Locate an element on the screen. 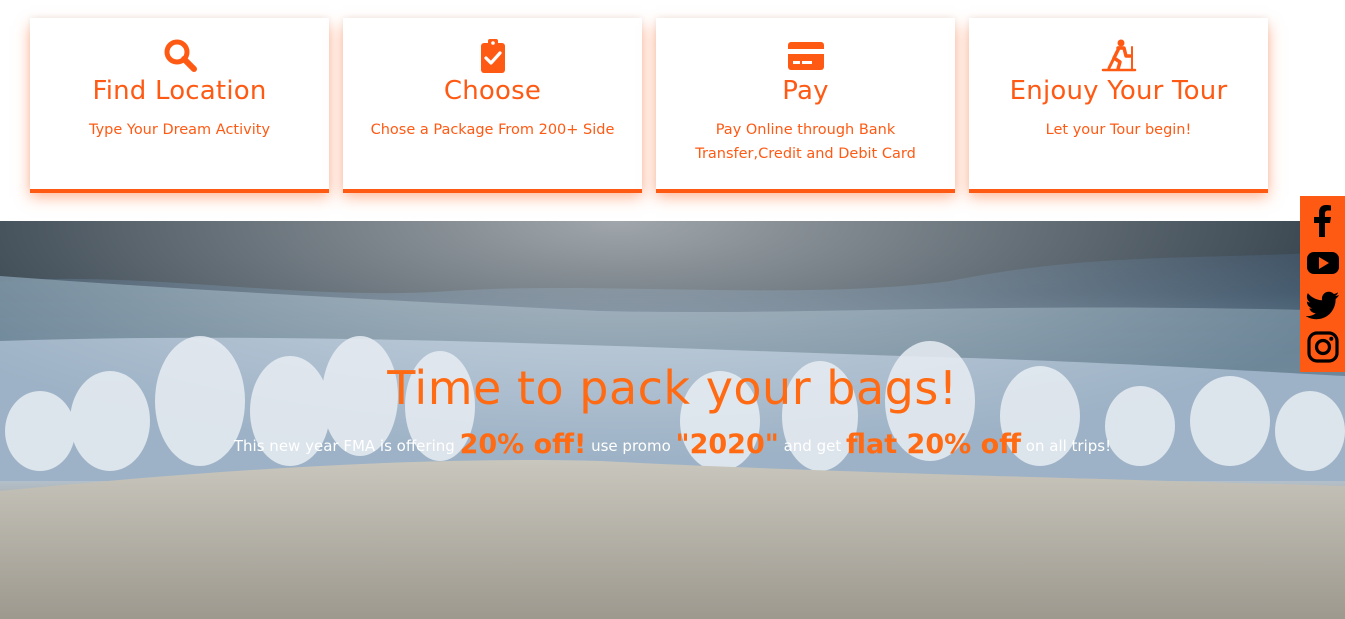 This screenshot has height=619, width=1345. step-card-choose: Choose Chose a Package From 200+ Side is located at coordinates (492, 103).